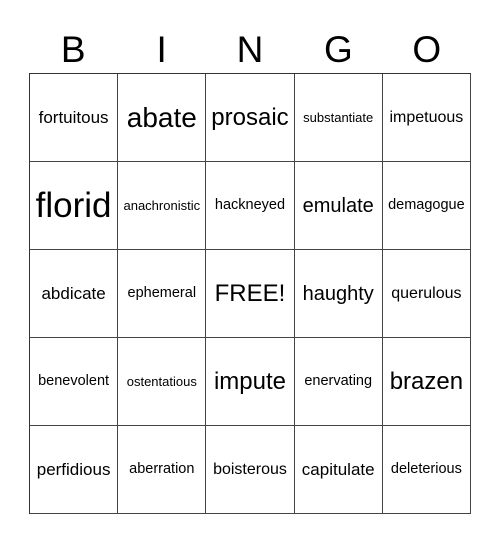 This screenshot has height=544, width=500. Describe the element at coordinates (74, 118) in the screenshot. I see `bingo-cell: fortuitous` at that location.